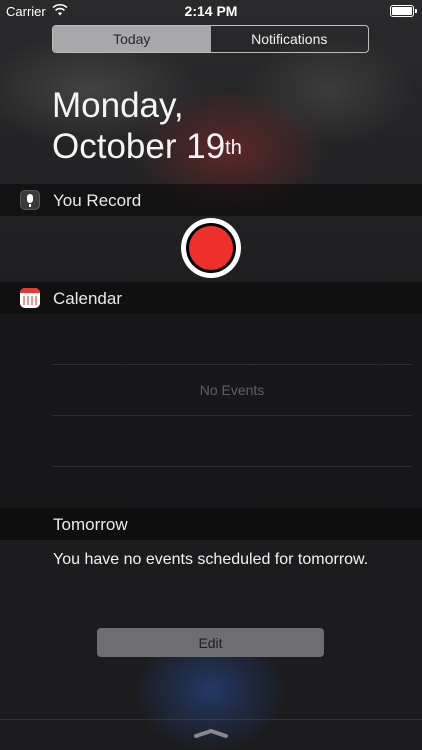  I want to click on chevron-up-handle-icon, so click(211, 732).